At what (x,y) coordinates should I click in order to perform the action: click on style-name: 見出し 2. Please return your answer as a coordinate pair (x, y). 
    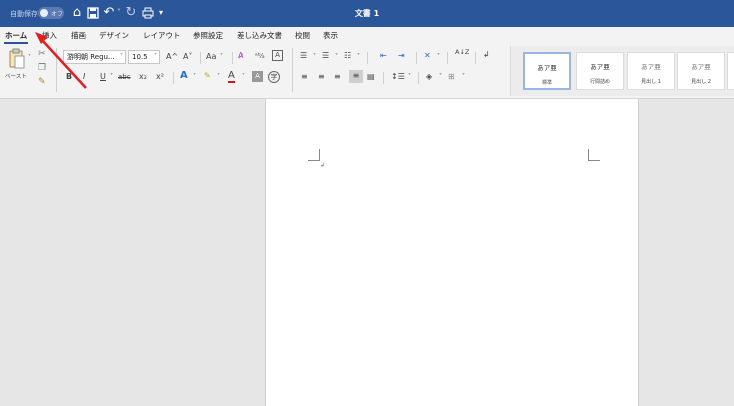
    Looking at the image, I should click on (701, 82).